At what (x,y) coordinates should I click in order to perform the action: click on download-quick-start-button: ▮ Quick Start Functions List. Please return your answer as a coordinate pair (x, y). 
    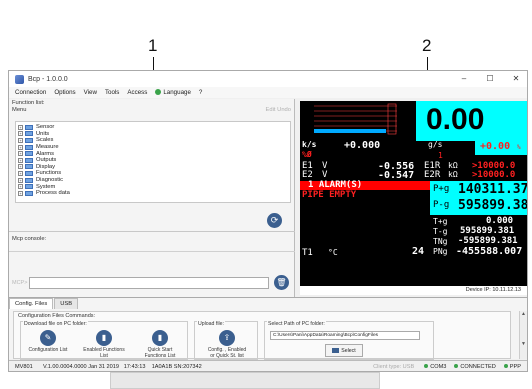
    Looking at the image, I should click on (160, 344).